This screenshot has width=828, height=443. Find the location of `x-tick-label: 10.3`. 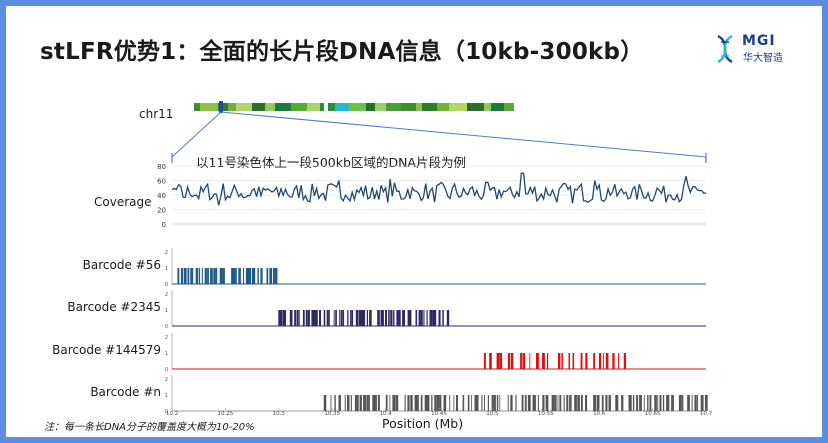

x-tick-label: 10.3 is located at coordinates (279, 414).